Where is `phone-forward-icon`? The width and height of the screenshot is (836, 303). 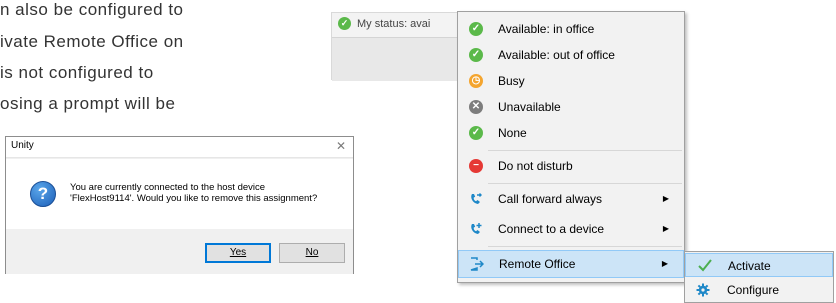
phone-forward-icon is located at coordinates (476, 199).